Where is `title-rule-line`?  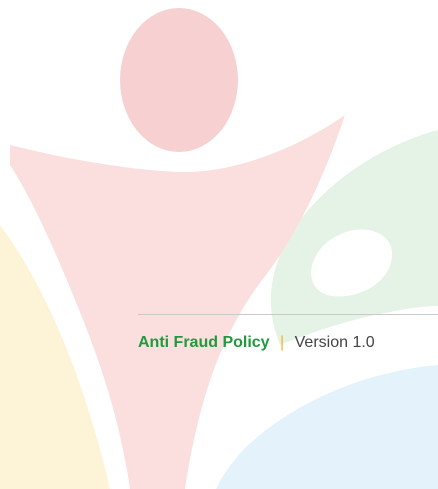 title-rule-line is located at coordinates (288, 314).